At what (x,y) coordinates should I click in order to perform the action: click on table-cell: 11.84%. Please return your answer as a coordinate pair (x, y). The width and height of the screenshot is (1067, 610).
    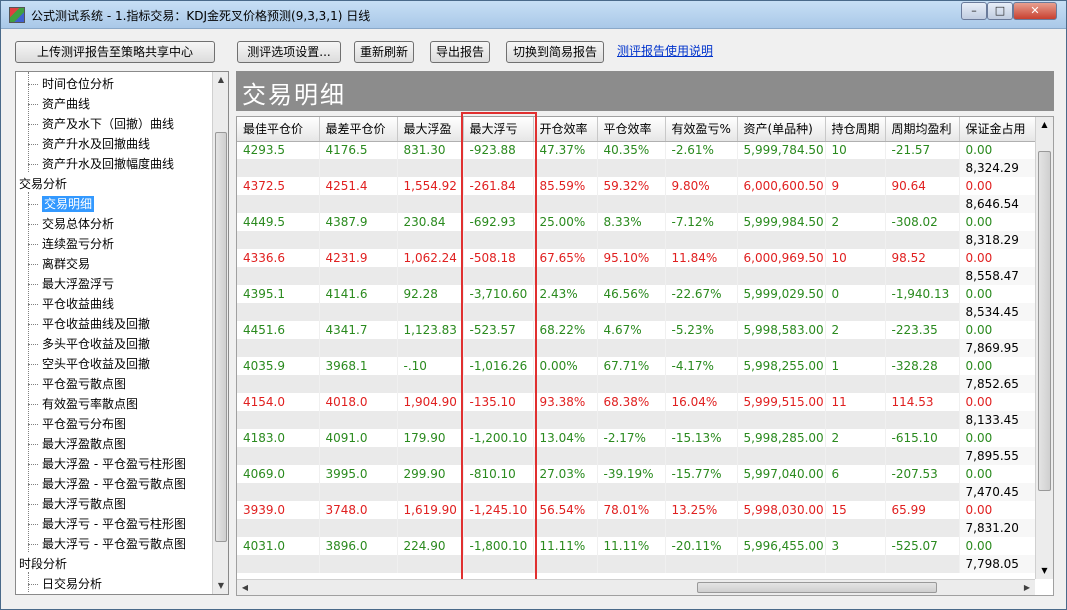
    Looking at the image, I should click on (701, 258).